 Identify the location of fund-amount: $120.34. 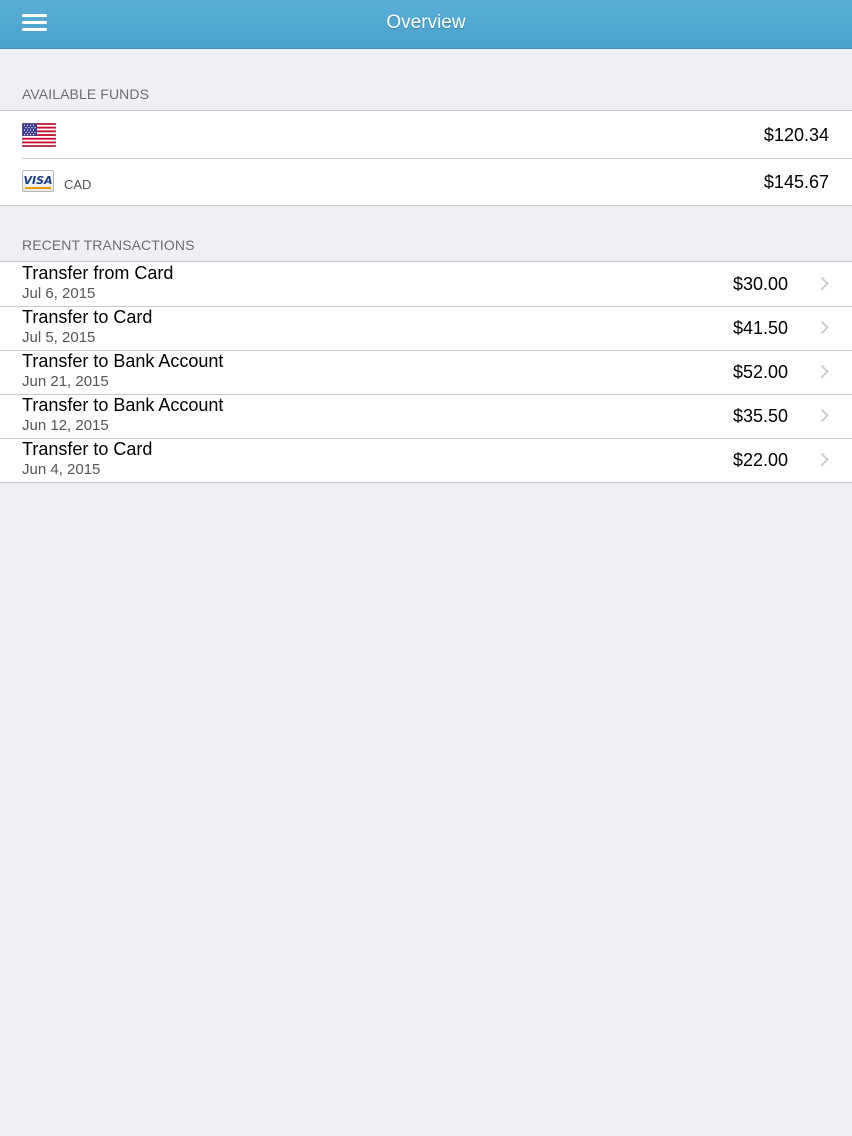
(796, 135).